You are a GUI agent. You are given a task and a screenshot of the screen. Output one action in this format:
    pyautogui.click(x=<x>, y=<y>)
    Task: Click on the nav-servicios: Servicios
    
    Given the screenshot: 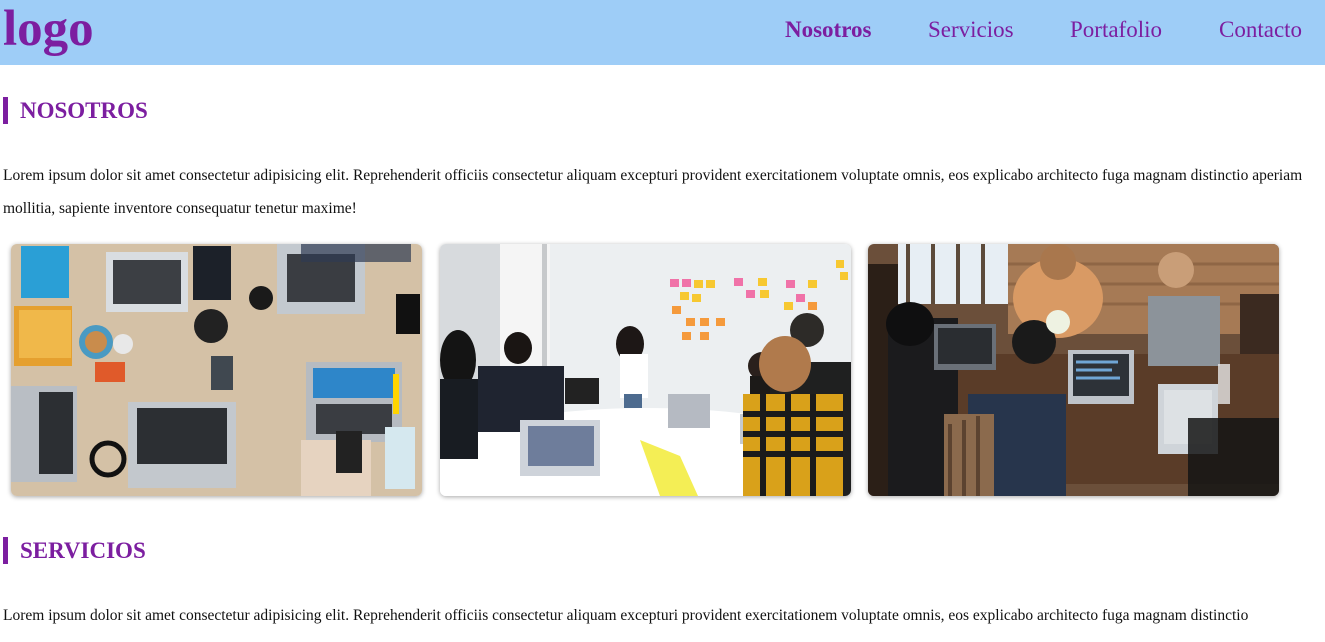 What is the action you would take?
    pyautogui.click(x=971, y=30)
    